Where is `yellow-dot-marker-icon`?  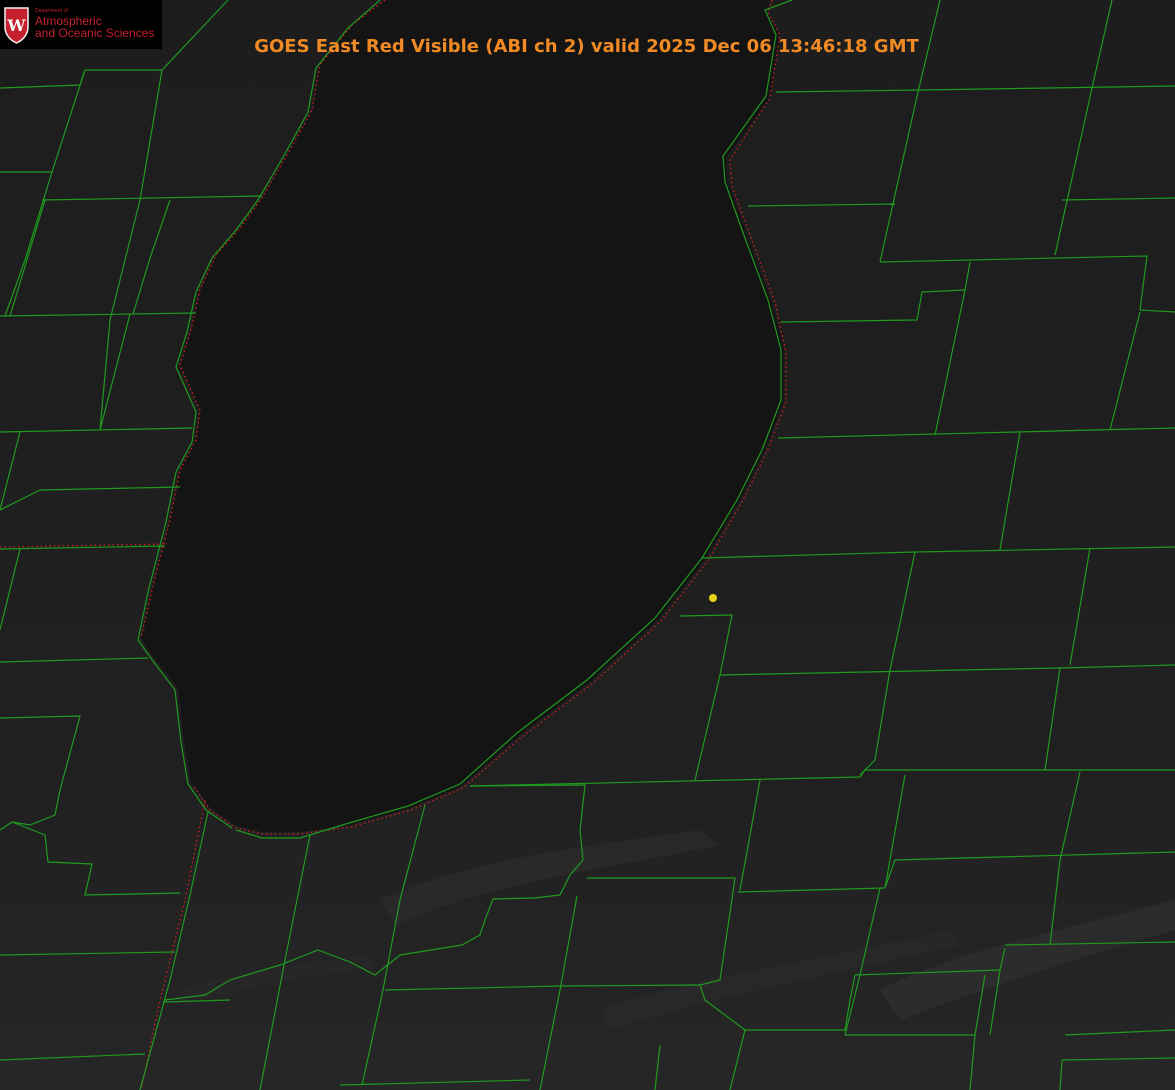 yellow-dot-marker-icon is located at coordinates (713, 598).